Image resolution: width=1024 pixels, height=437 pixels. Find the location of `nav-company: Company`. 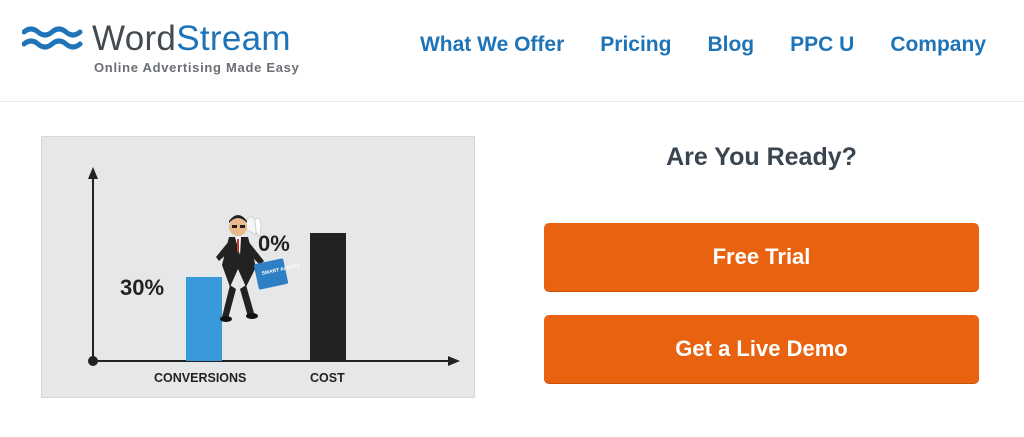

nav-company: Company is located at coordinates (938, 45).